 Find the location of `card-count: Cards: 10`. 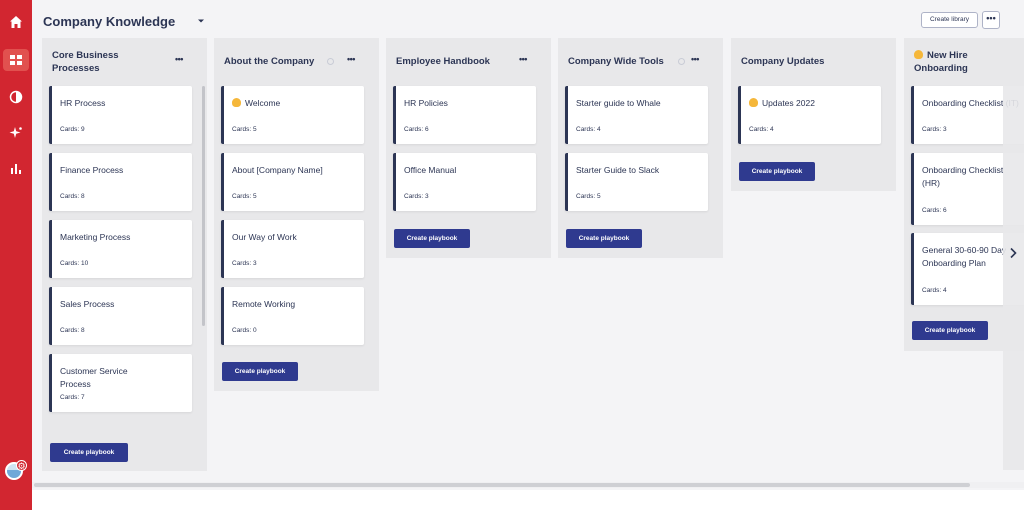

card-count: Cards: 10 is located at coordinates (74, 263).